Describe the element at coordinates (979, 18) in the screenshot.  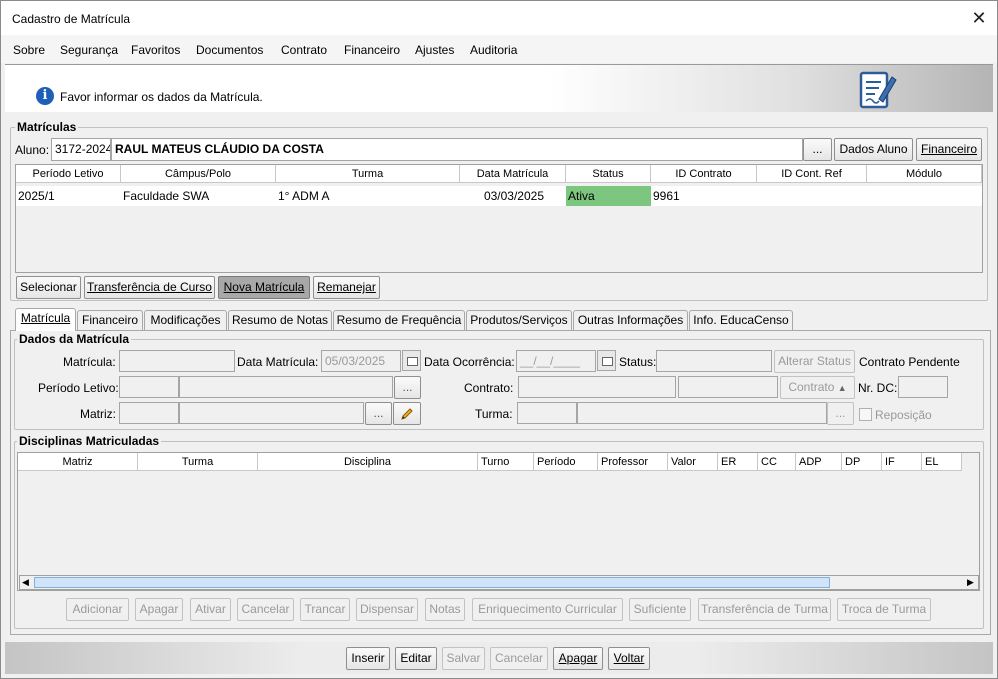
I see `close-icon: ✕` at that location.